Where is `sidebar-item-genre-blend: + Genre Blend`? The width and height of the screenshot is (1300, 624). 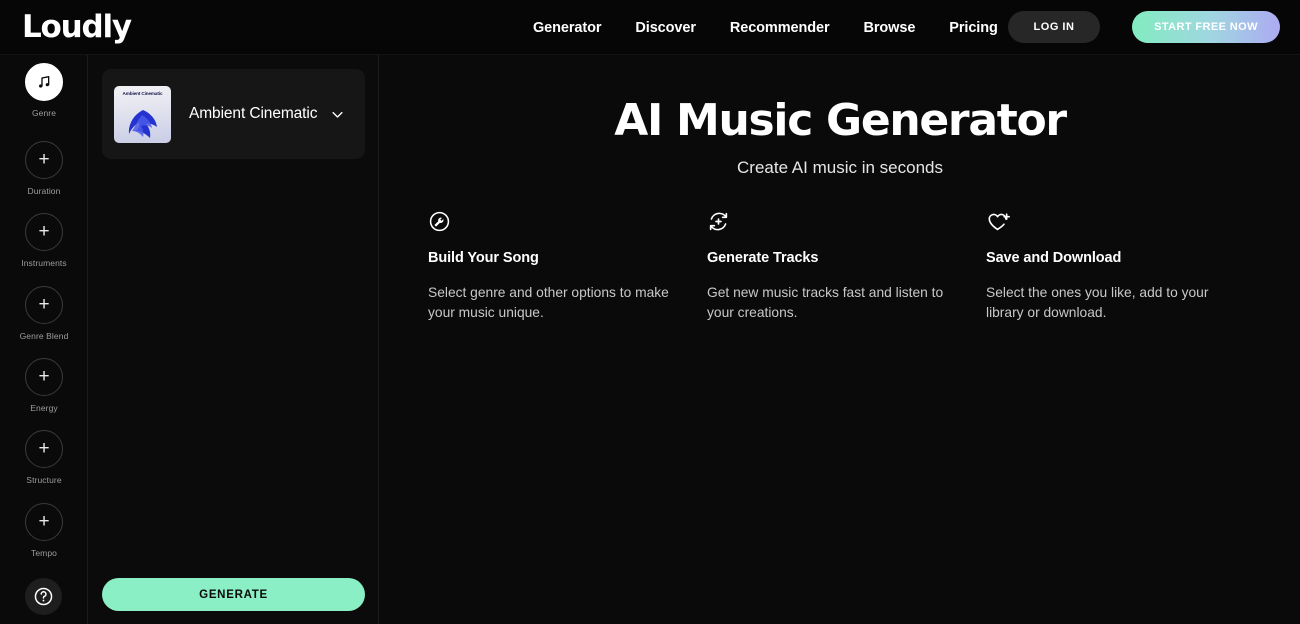
sidebar-item-genre-blend: + Genre Blend is located at coordinates (44, 313).